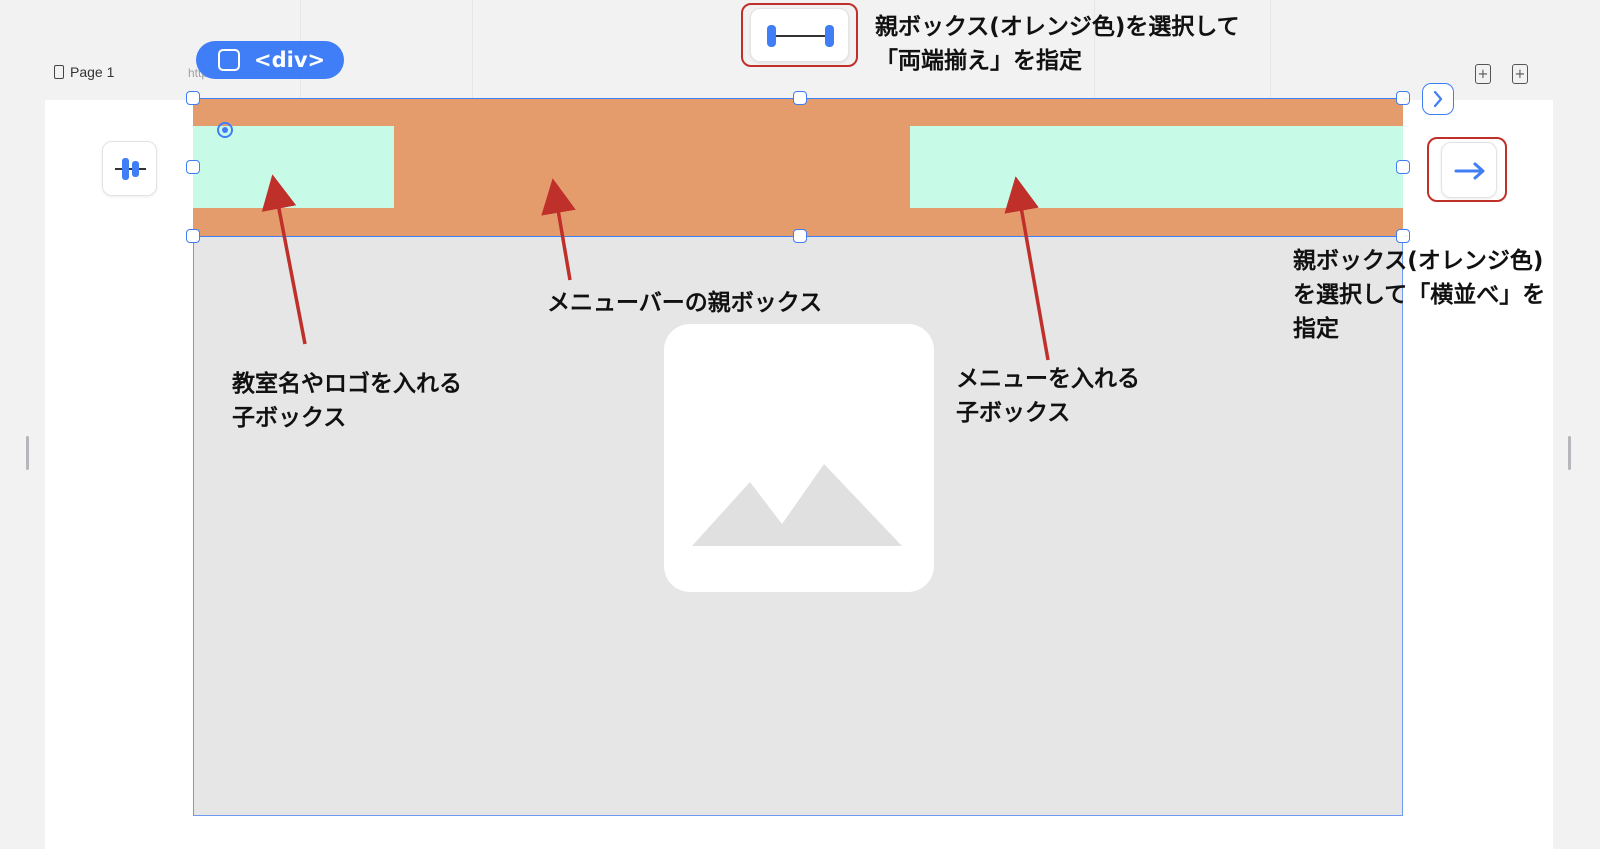 The height and width of the screenshot is (849, 1600). I want to click on arrow-logo-child, so click(284, 259).